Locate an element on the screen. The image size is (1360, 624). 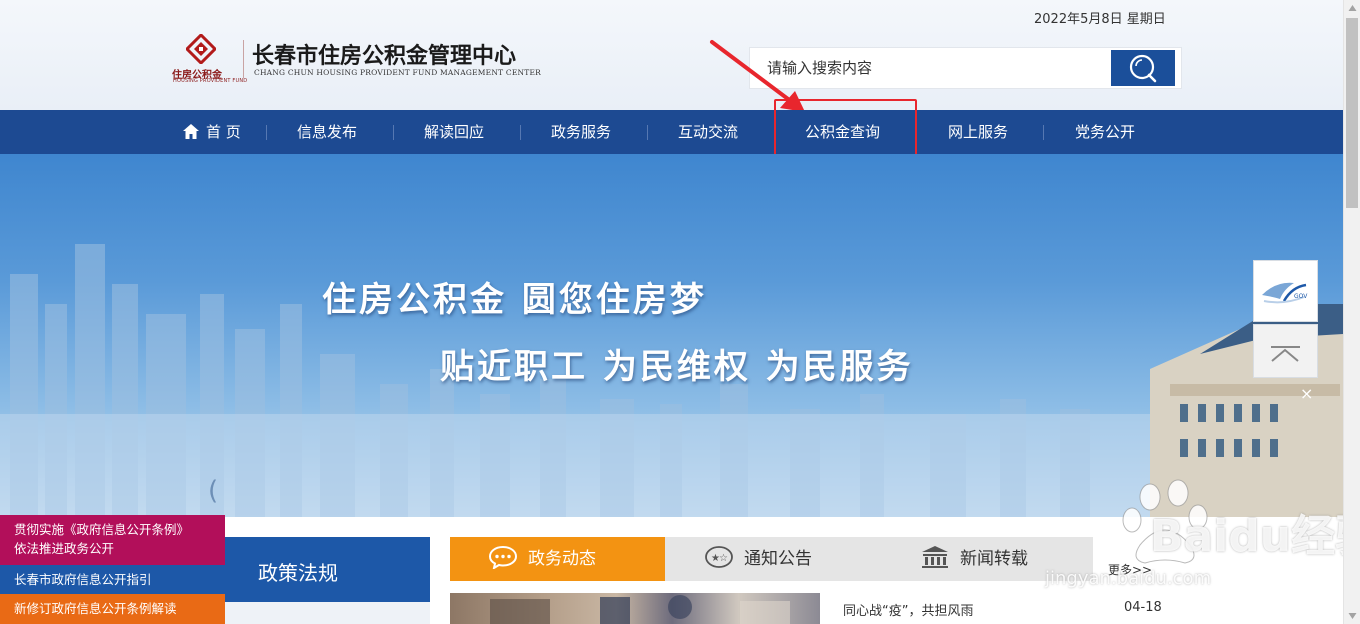
tab-gov-news: 政务动态 is located at coordinates (557, 559).